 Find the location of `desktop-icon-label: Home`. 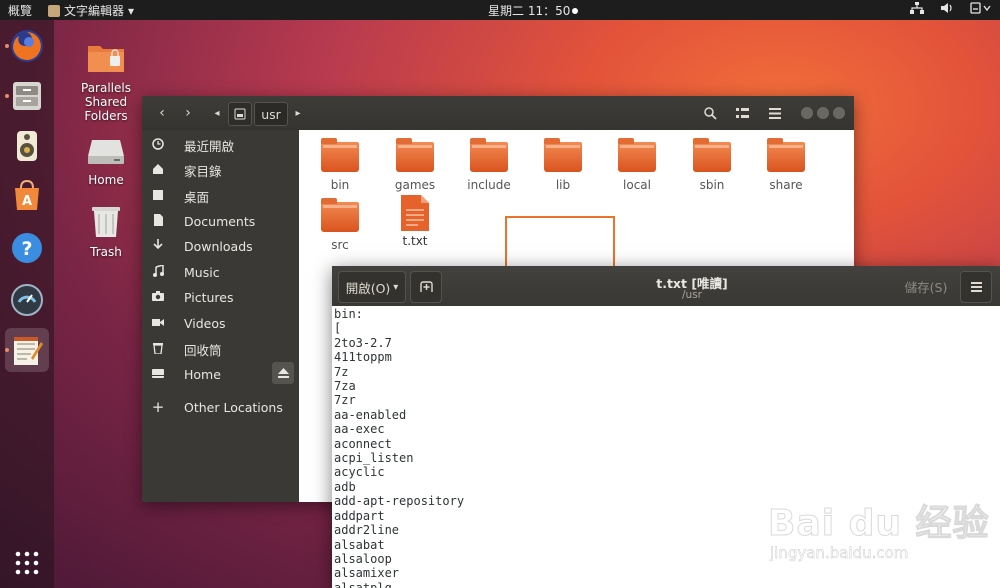

desktop-icon-label: Home is located at coordinates (106, 180).